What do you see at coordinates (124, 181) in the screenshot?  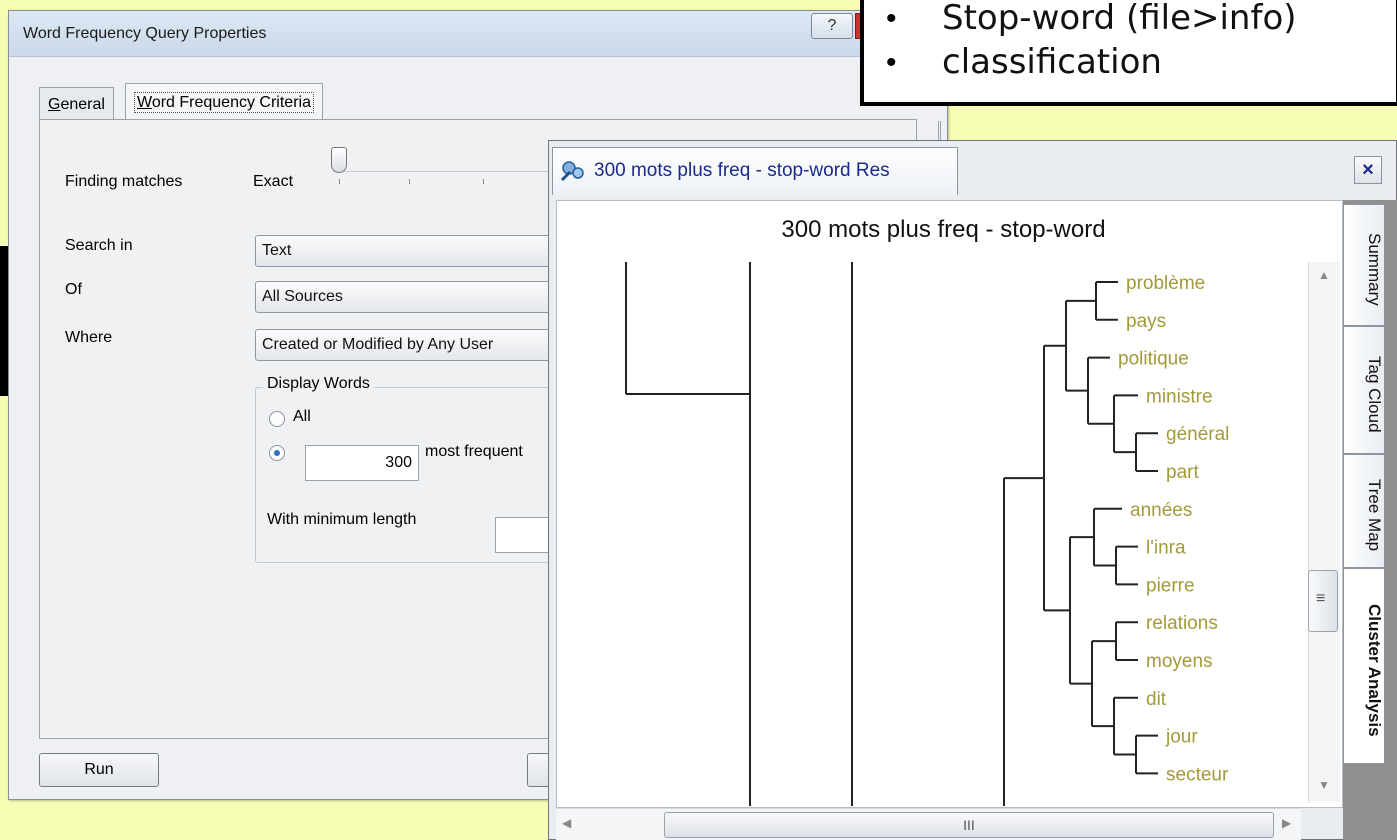 I see `finding-matches-label: Finding matches` at bounding box center [124, 181].